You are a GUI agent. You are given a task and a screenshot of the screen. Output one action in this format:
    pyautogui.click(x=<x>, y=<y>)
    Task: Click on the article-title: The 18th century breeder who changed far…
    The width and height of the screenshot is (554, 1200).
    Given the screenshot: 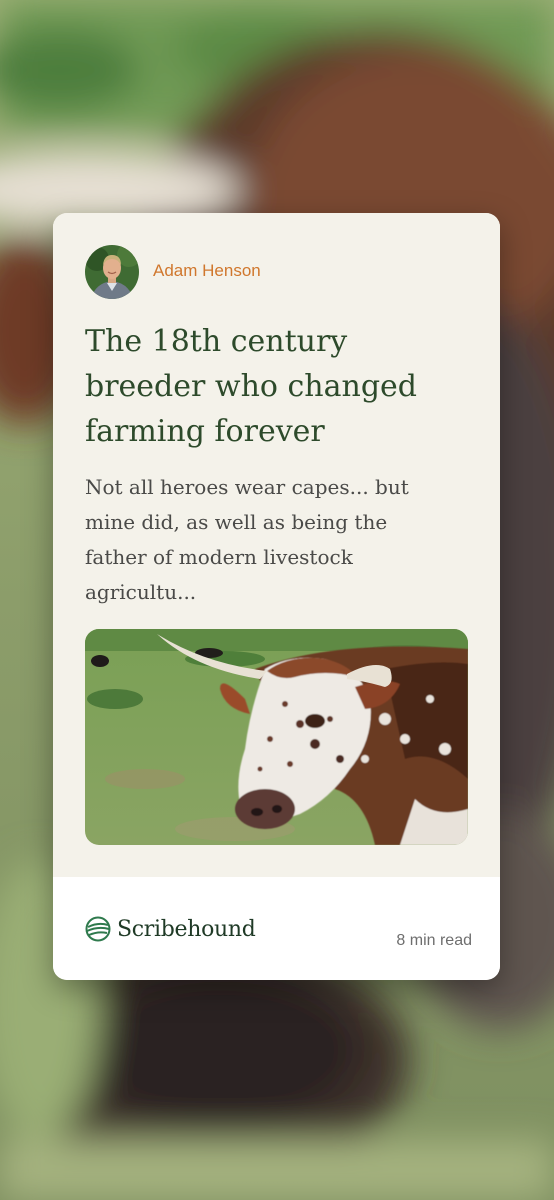 What is the action you would take?
    pyautogui.click(x=275, y=386)
    